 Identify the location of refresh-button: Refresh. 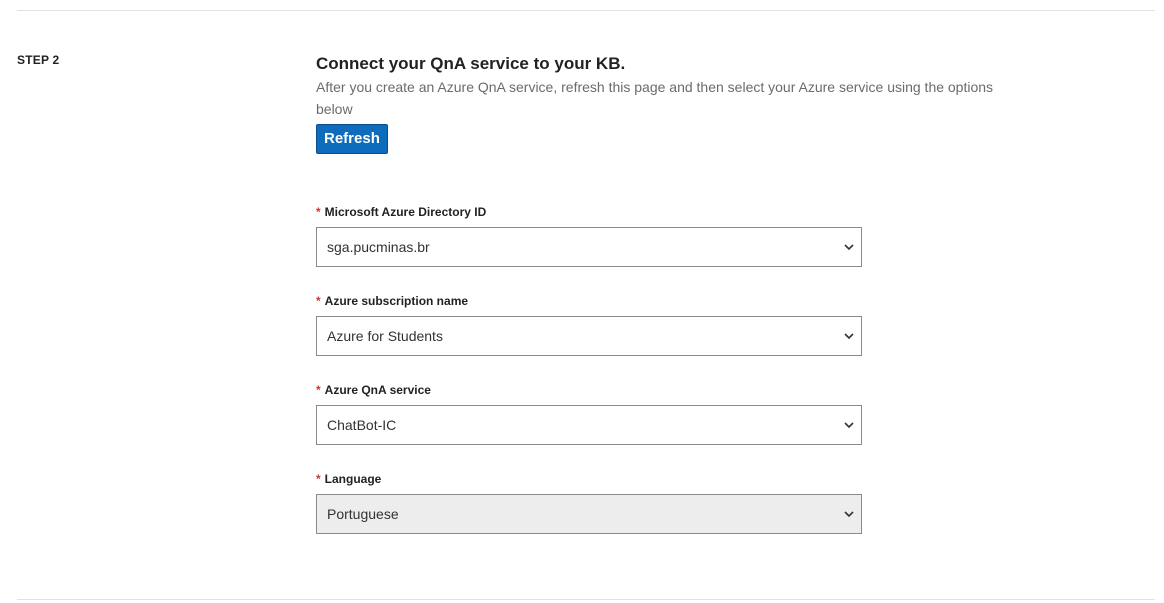
(352, 139).